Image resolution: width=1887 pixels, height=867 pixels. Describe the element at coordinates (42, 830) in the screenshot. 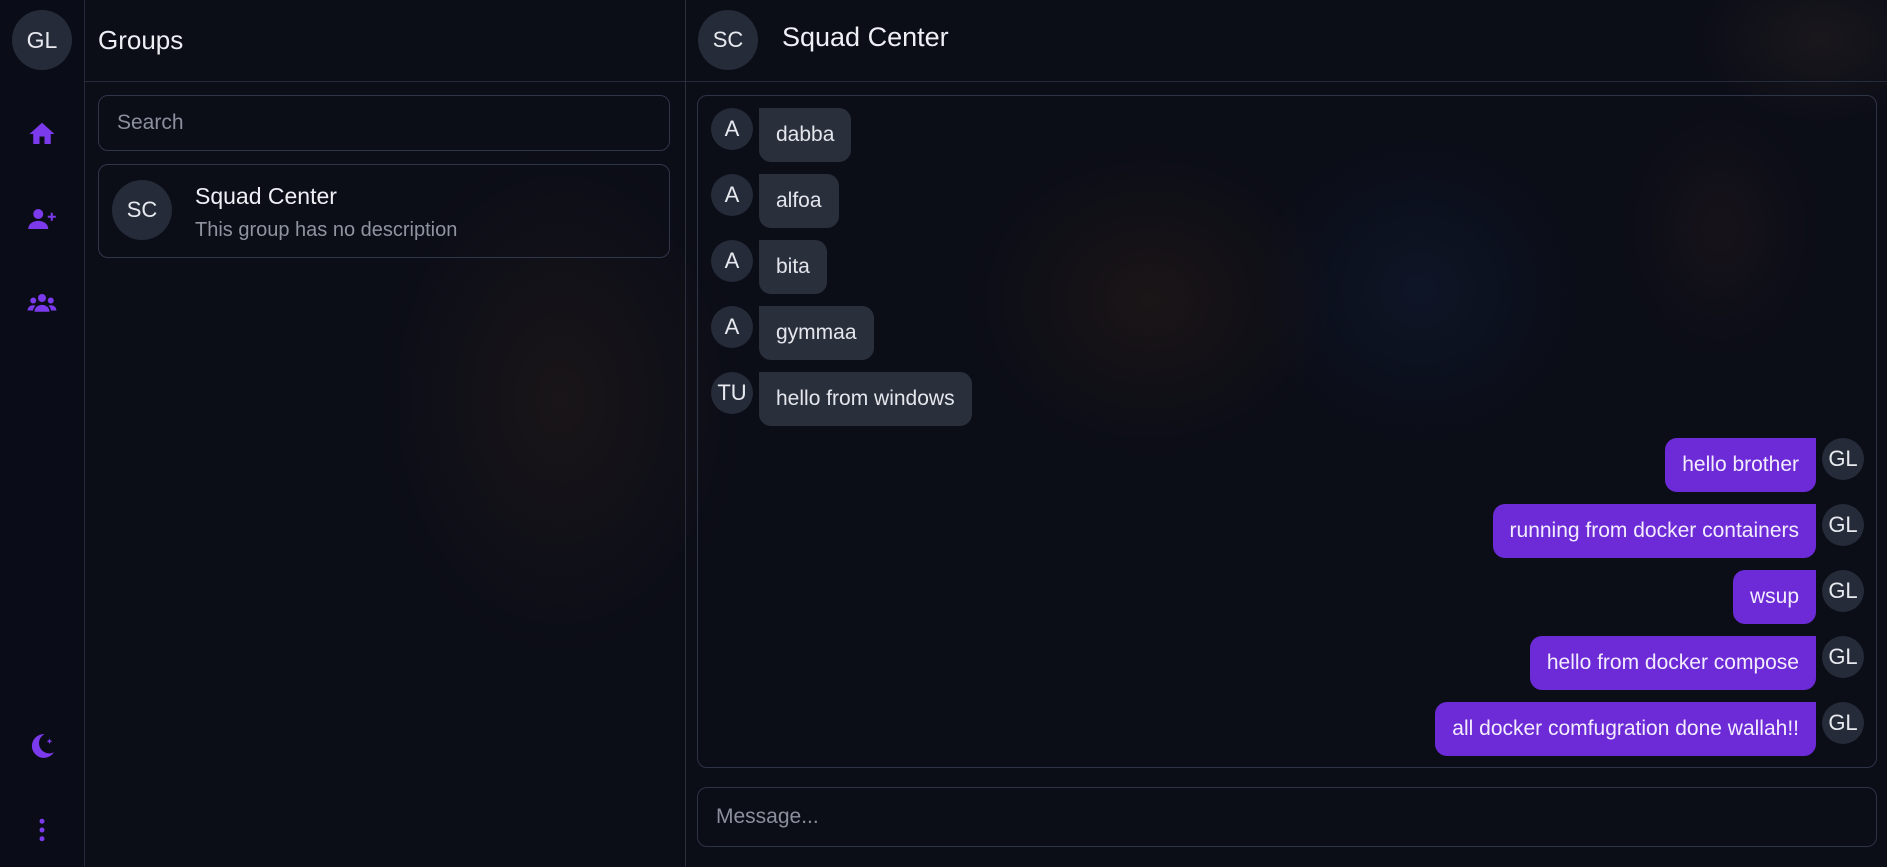

I see `more-vertical-icon` at that location.